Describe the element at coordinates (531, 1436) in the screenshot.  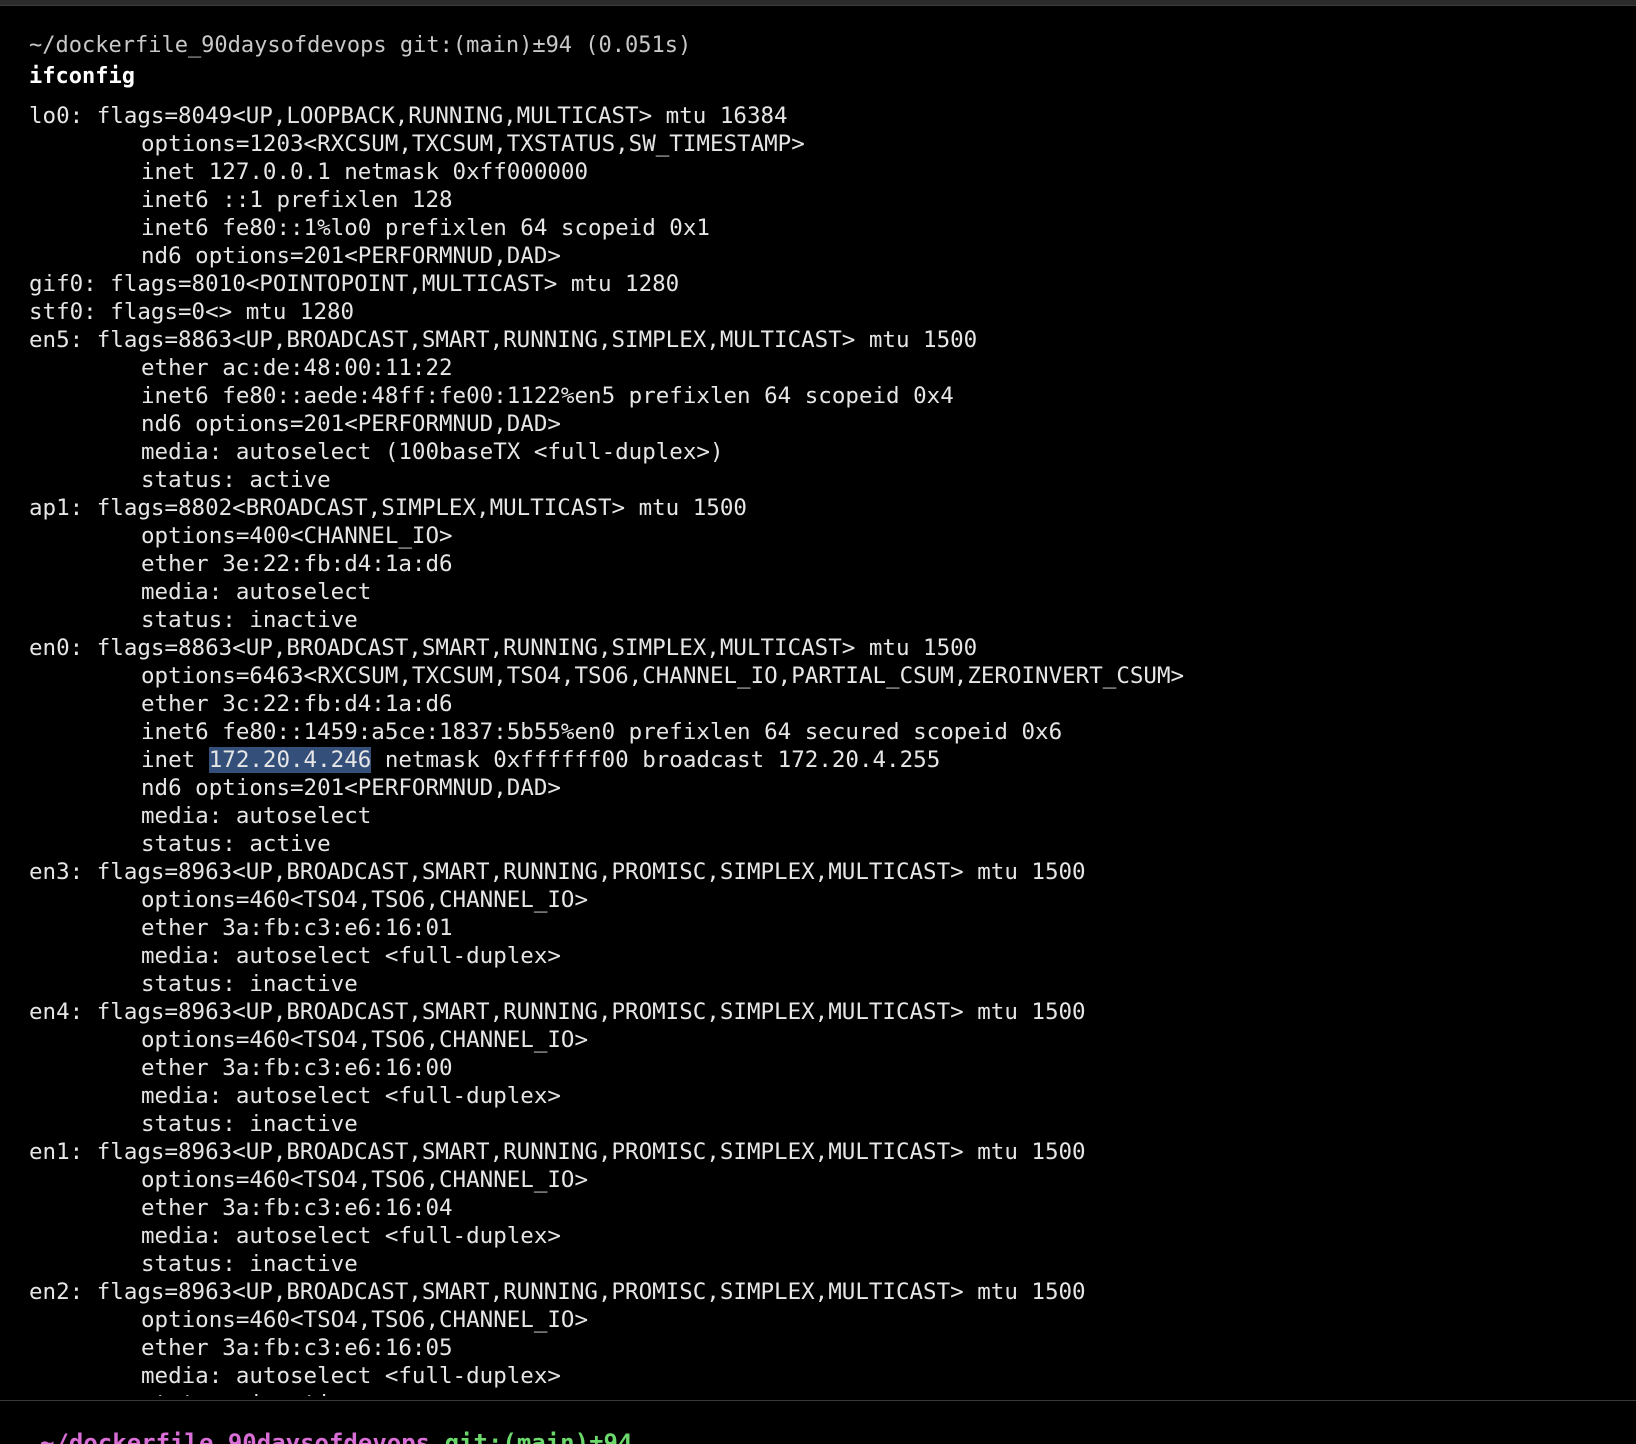
I see `active-prompt-git-status: git:(main)±94` at that location.